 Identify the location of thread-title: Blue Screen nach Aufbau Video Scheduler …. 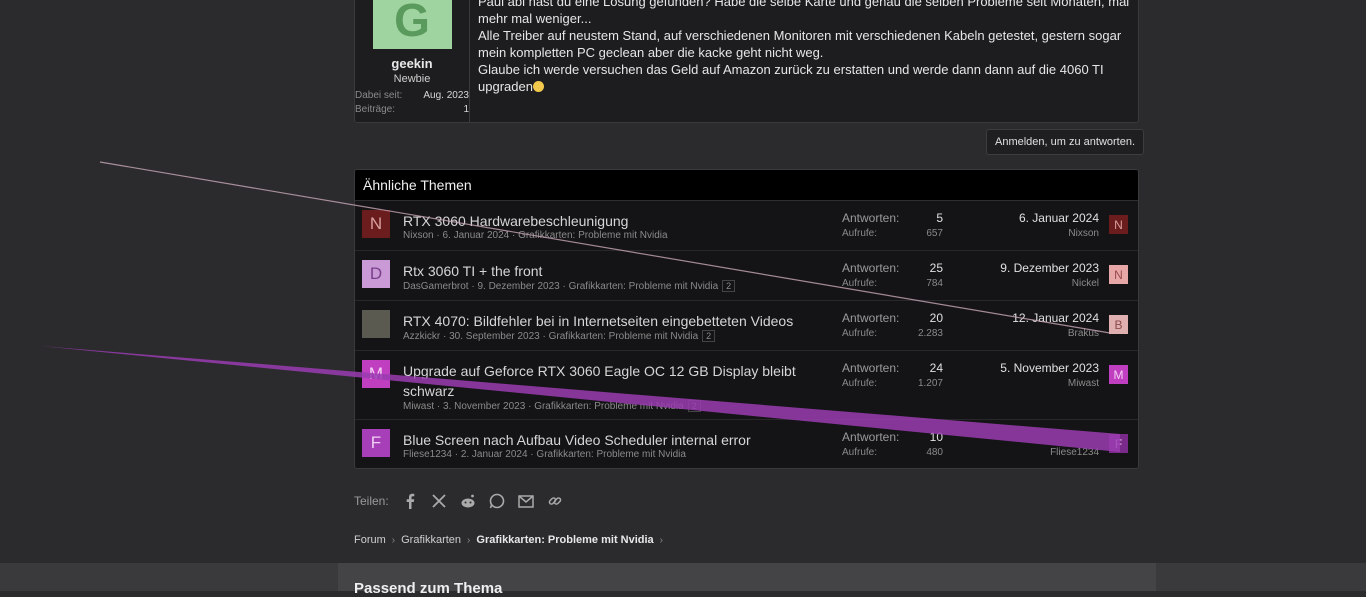
(603, 440).